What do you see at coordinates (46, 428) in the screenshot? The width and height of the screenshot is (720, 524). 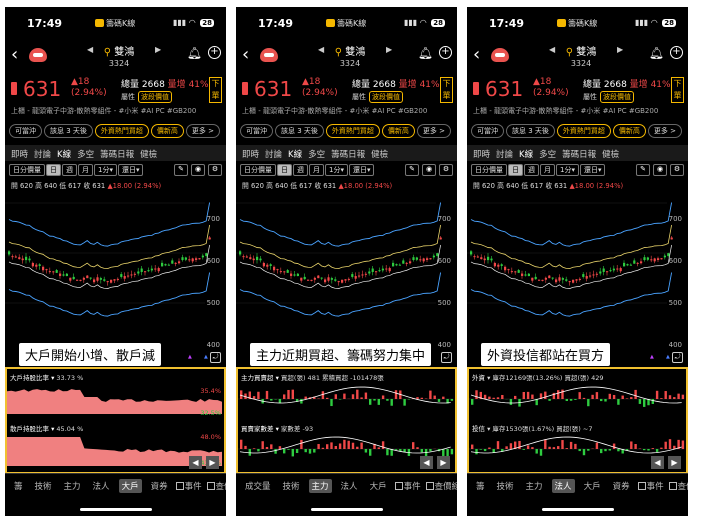 I see `indicator-label-b: 散戶持股比率 ▾ 45.04 %` at bounding box center [46, 428].